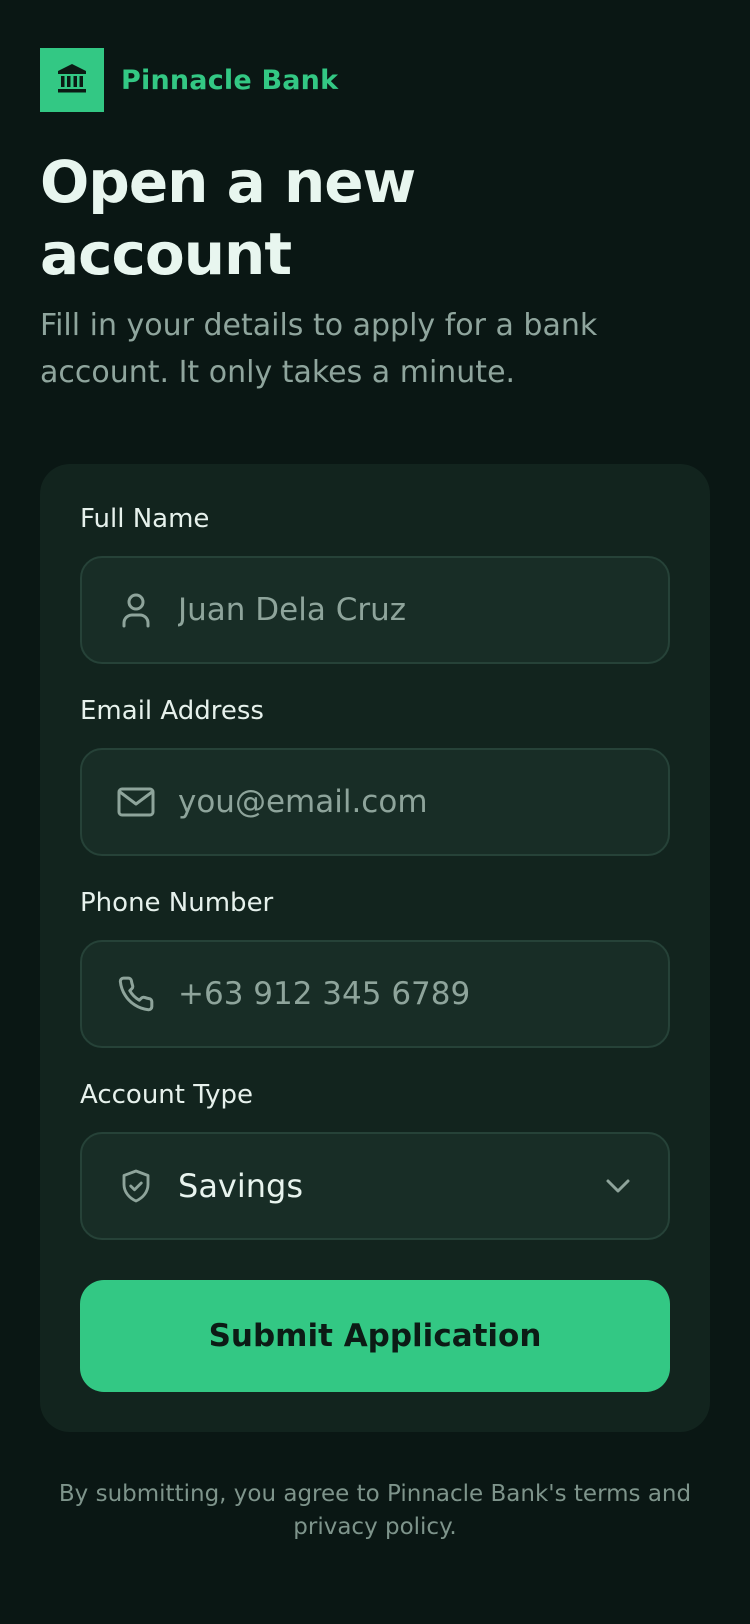 The image size is (750, 1624). Describe the element at coordinates (166, 1095) in the screenshot. I see `account-type-label: Account Type` at that location.